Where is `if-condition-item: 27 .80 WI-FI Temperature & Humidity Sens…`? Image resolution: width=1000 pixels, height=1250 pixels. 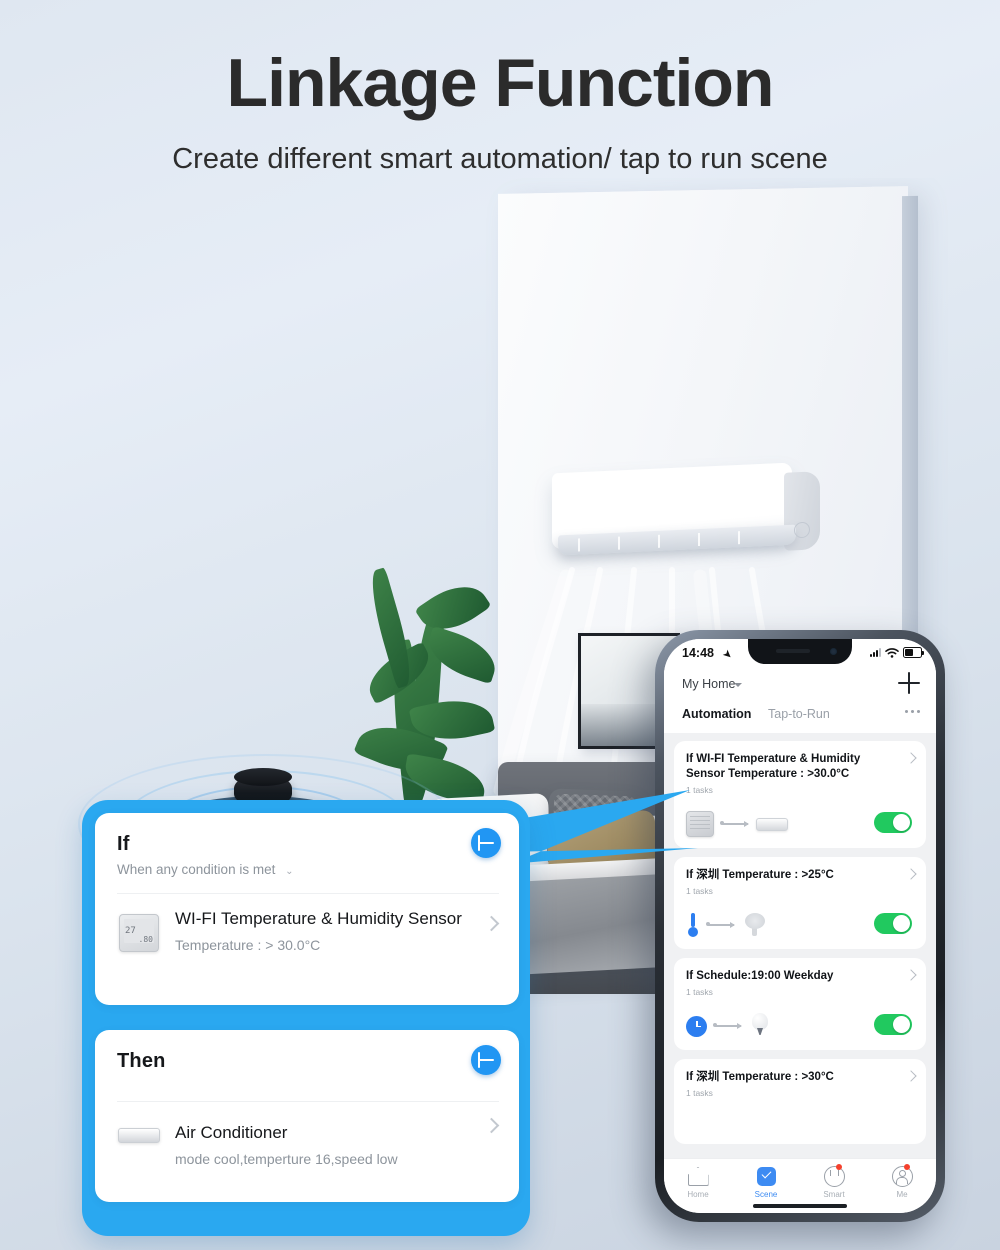 if-condition-item: 27 .80 WI-FI Temperature & Humidity Sens… is located at coordinates (307, 923).